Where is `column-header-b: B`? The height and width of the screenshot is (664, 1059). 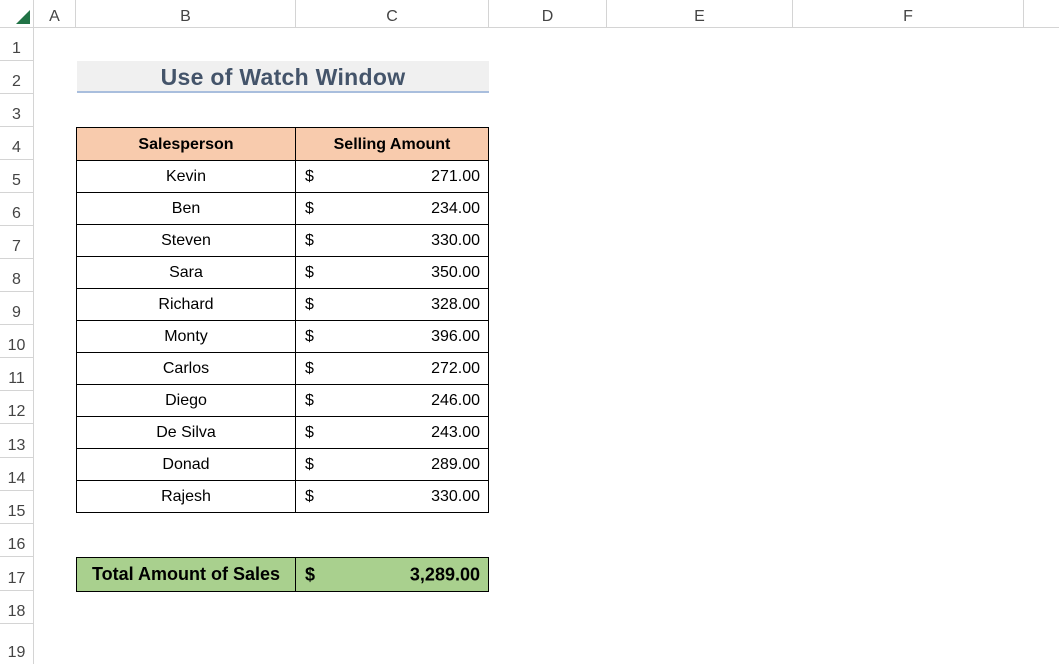 column-header-b: B is located at coordinates (186, 14).